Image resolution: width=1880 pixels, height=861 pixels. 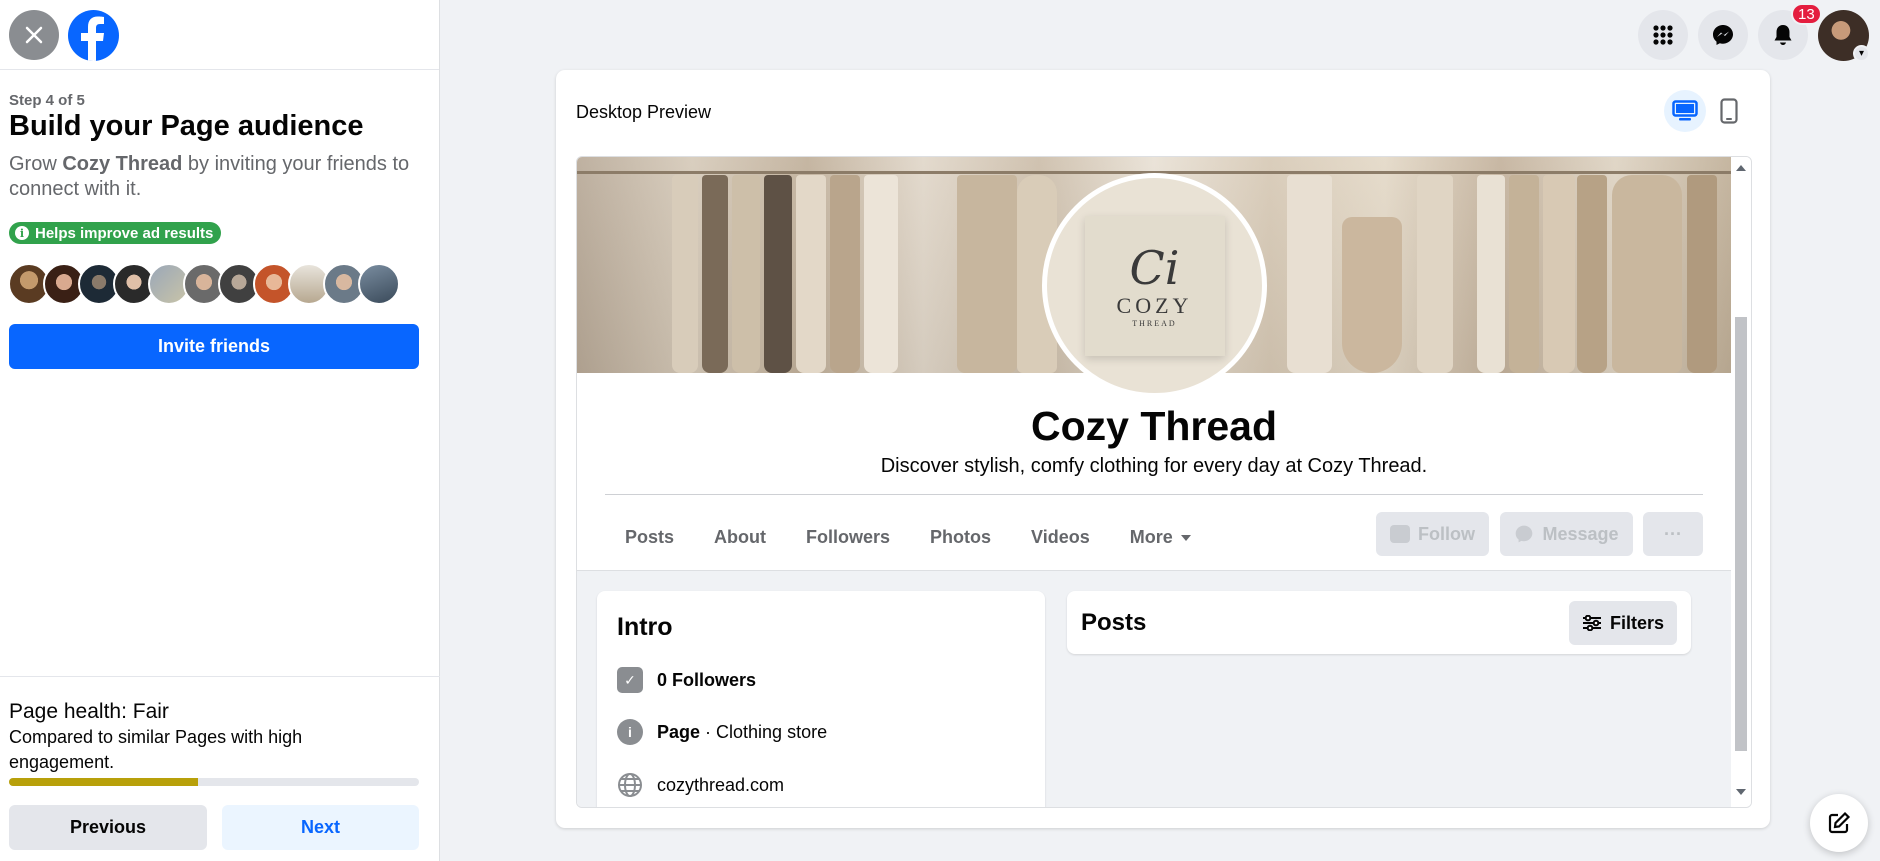 What do you see at coordinates (93, 35) in the screenshot?
I see `facebook-logo-icon` at bounding box center [93, 35].